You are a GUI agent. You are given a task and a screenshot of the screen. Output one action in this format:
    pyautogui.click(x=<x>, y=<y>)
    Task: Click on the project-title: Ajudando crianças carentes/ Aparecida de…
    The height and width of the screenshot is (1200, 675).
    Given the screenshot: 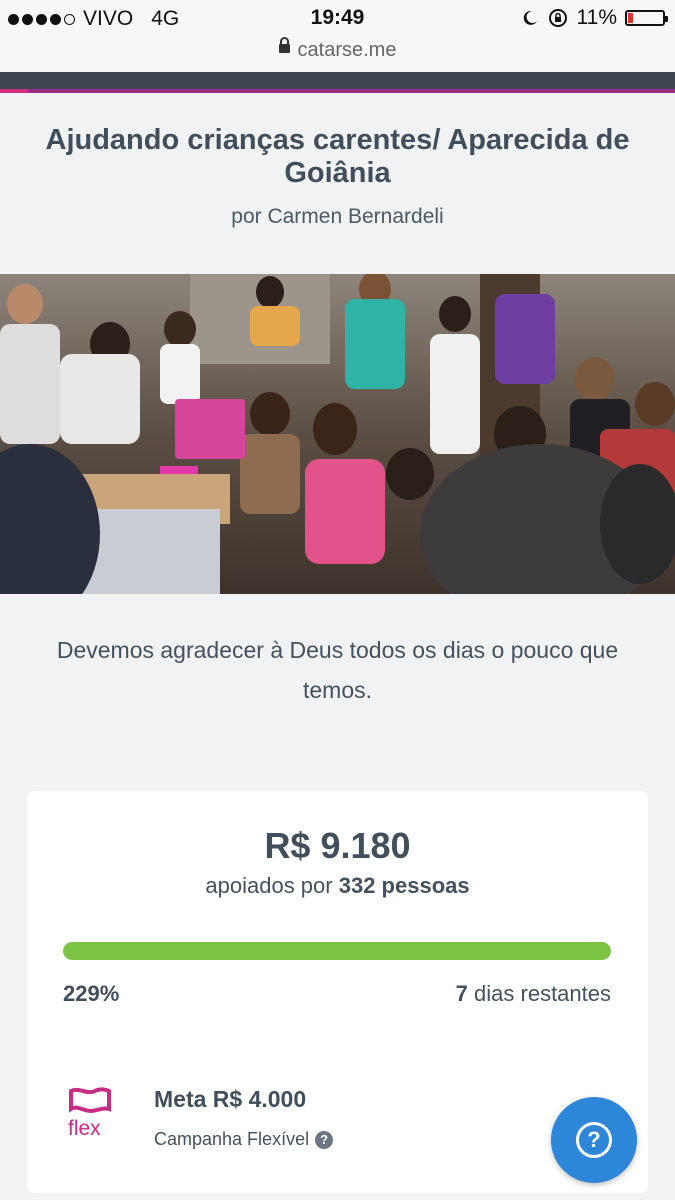 What is the action you would take?
    pyautogui.click(x=337, y=156)
    